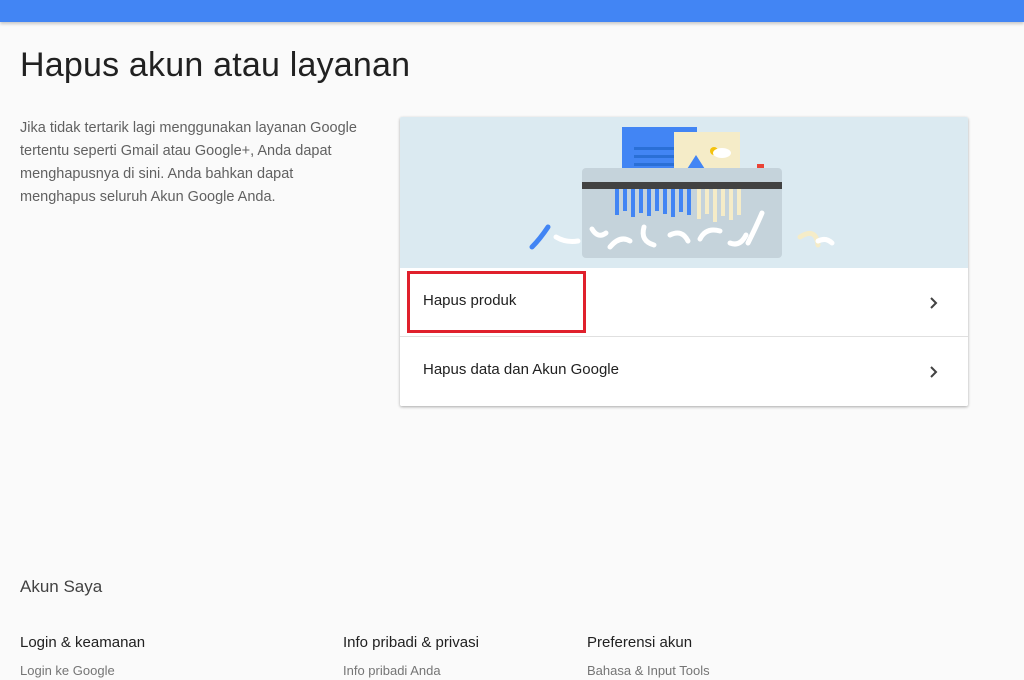 This screenshot has height=680, width=1024. I want to click on shredder-illustration, so click(684, 192).